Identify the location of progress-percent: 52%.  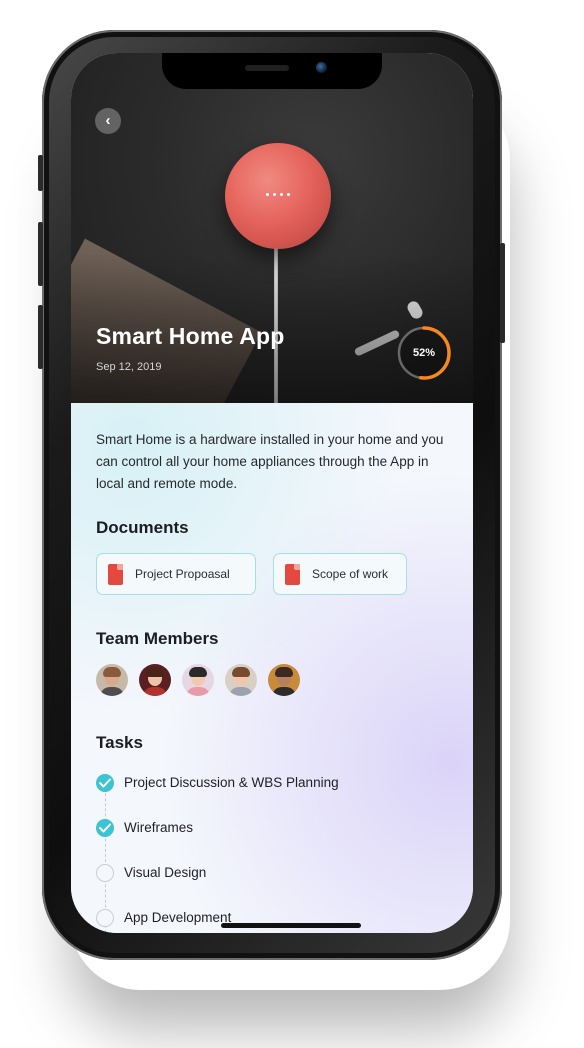
(424, 353).